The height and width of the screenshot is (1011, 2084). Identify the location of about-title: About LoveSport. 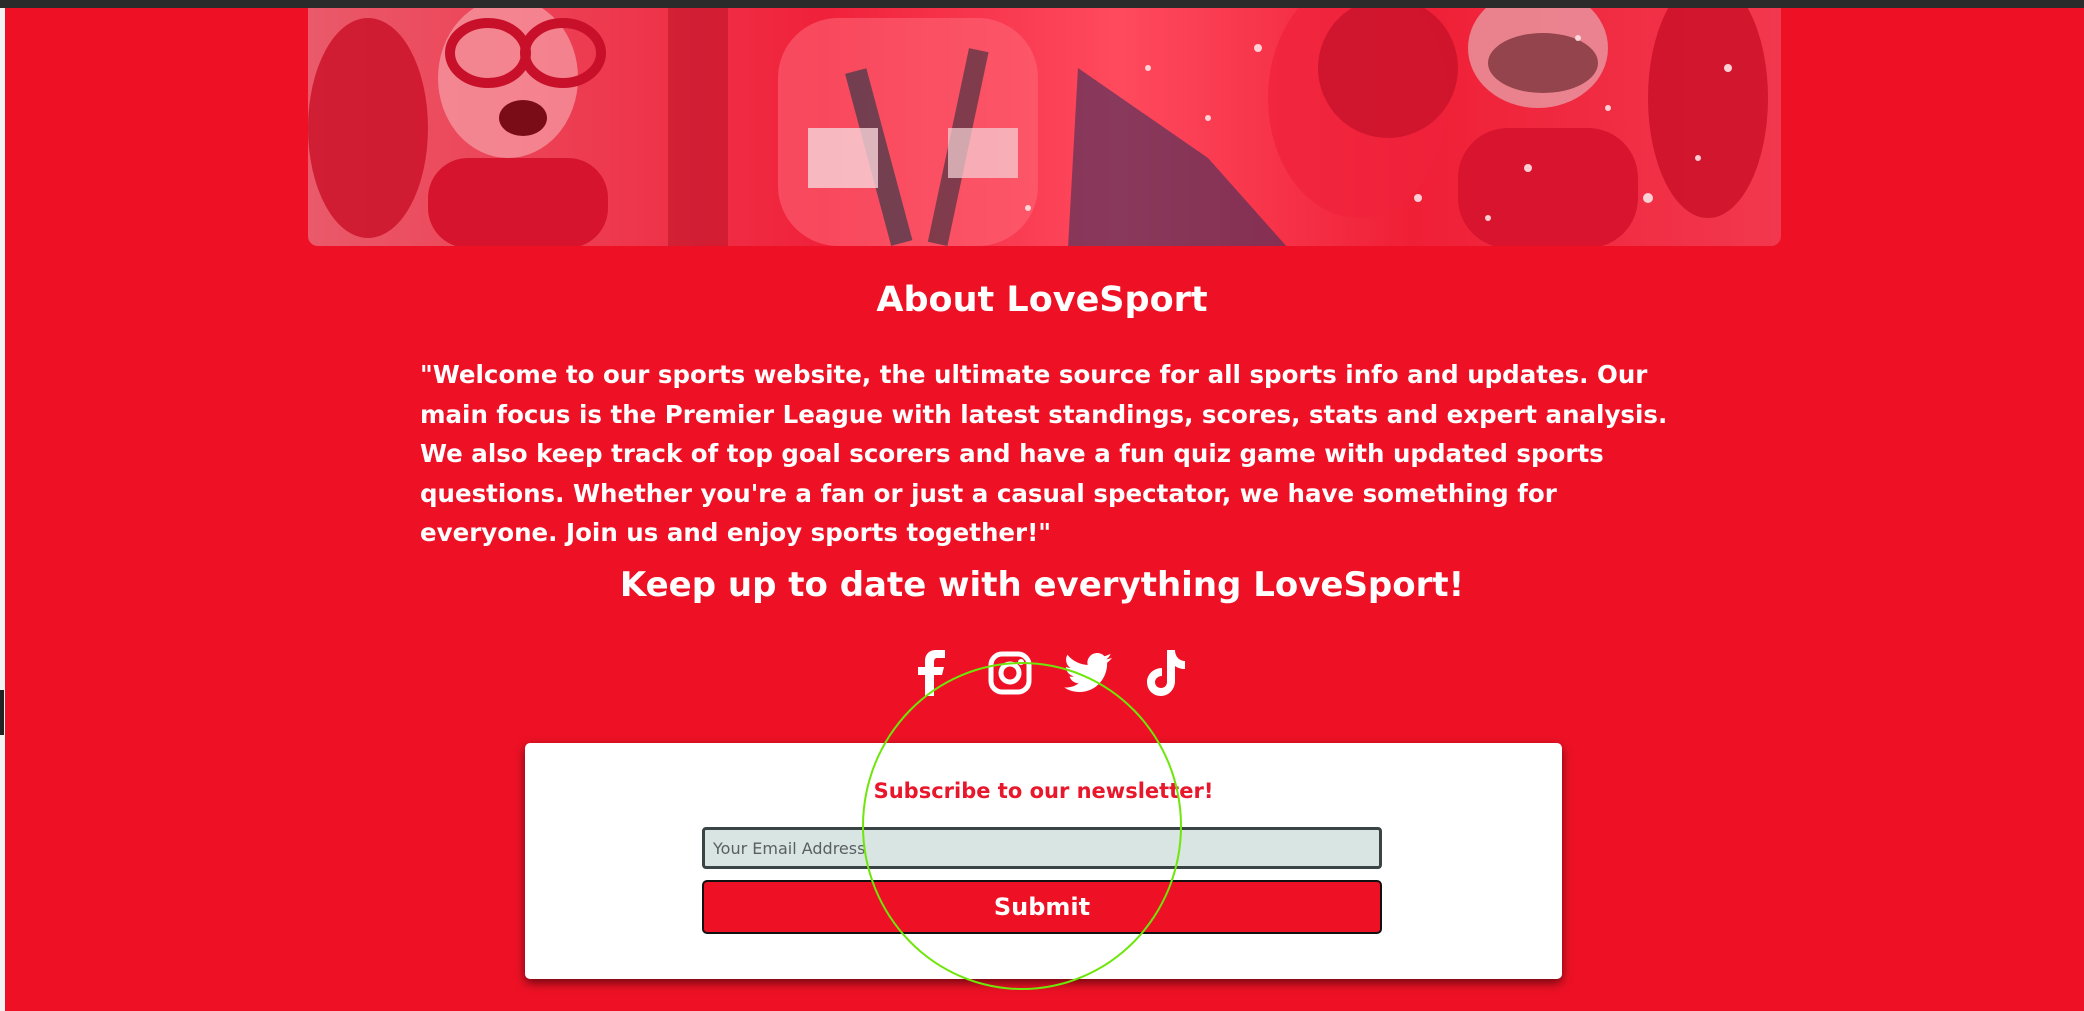
(1042, 300).